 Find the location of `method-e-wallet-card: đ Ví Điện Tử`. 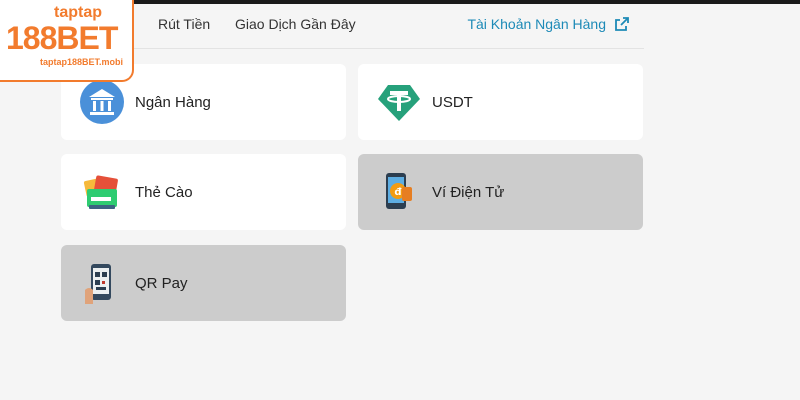

method-e-wallet-card: đ Ví Điện Tử is located at coordinates (500, 192).